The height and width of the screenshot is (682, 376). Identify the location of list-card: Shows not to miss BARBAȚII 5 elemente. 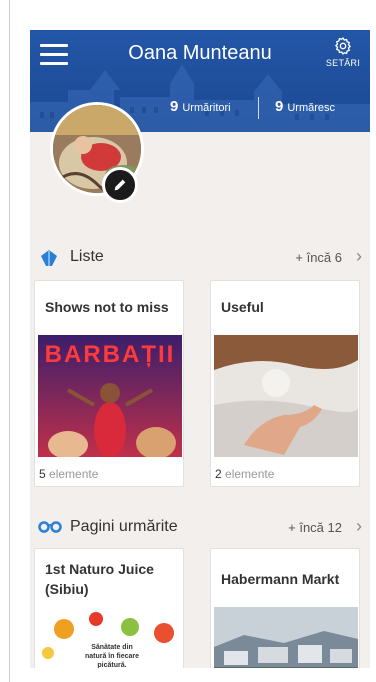
(109, 383).